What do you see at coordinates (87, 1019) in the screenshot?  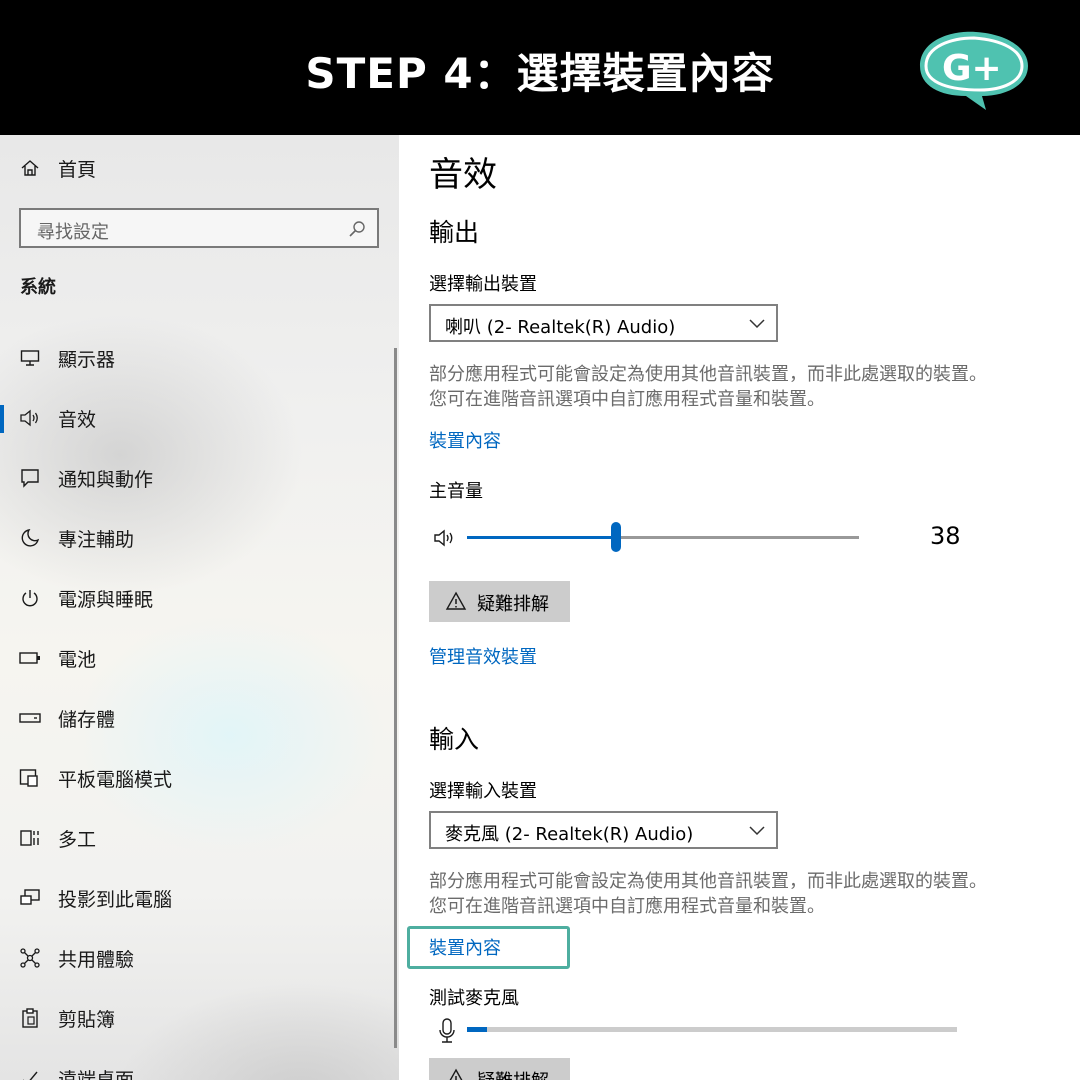 I see `sidebar-item-label: 剪貼簿` at bounding box center [87, 1019].